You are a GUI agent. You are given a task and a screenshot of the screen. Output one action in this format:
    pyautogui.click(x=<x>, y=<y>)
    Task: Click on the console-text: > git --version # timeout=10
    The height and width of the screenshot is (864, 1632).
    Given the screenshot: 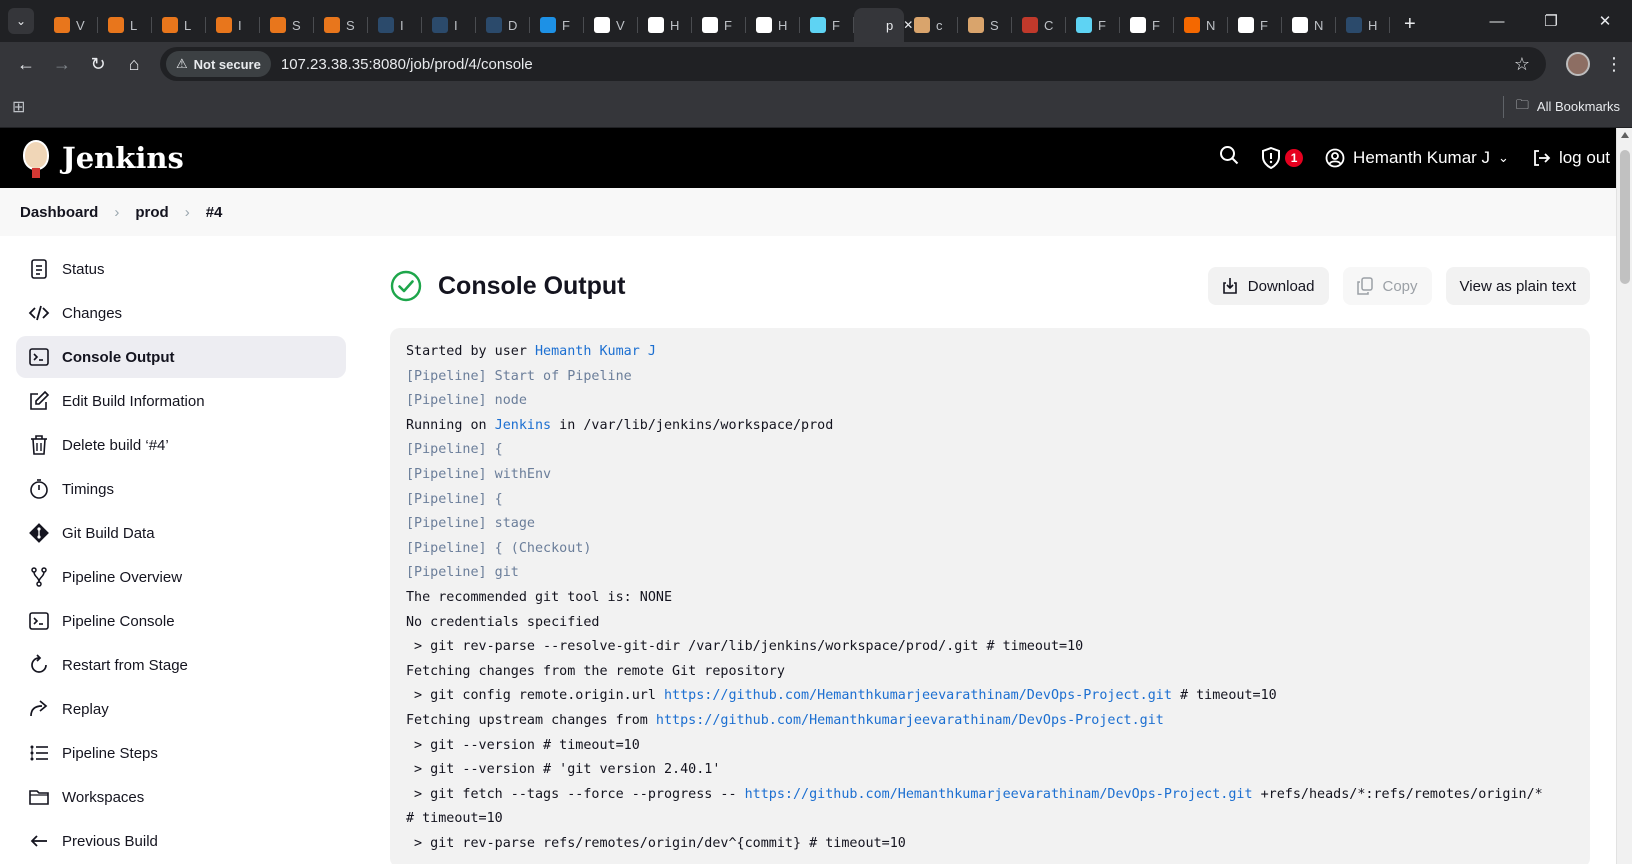 What is the action you would take?
    pyautogui.click(x=523, y=745)
    